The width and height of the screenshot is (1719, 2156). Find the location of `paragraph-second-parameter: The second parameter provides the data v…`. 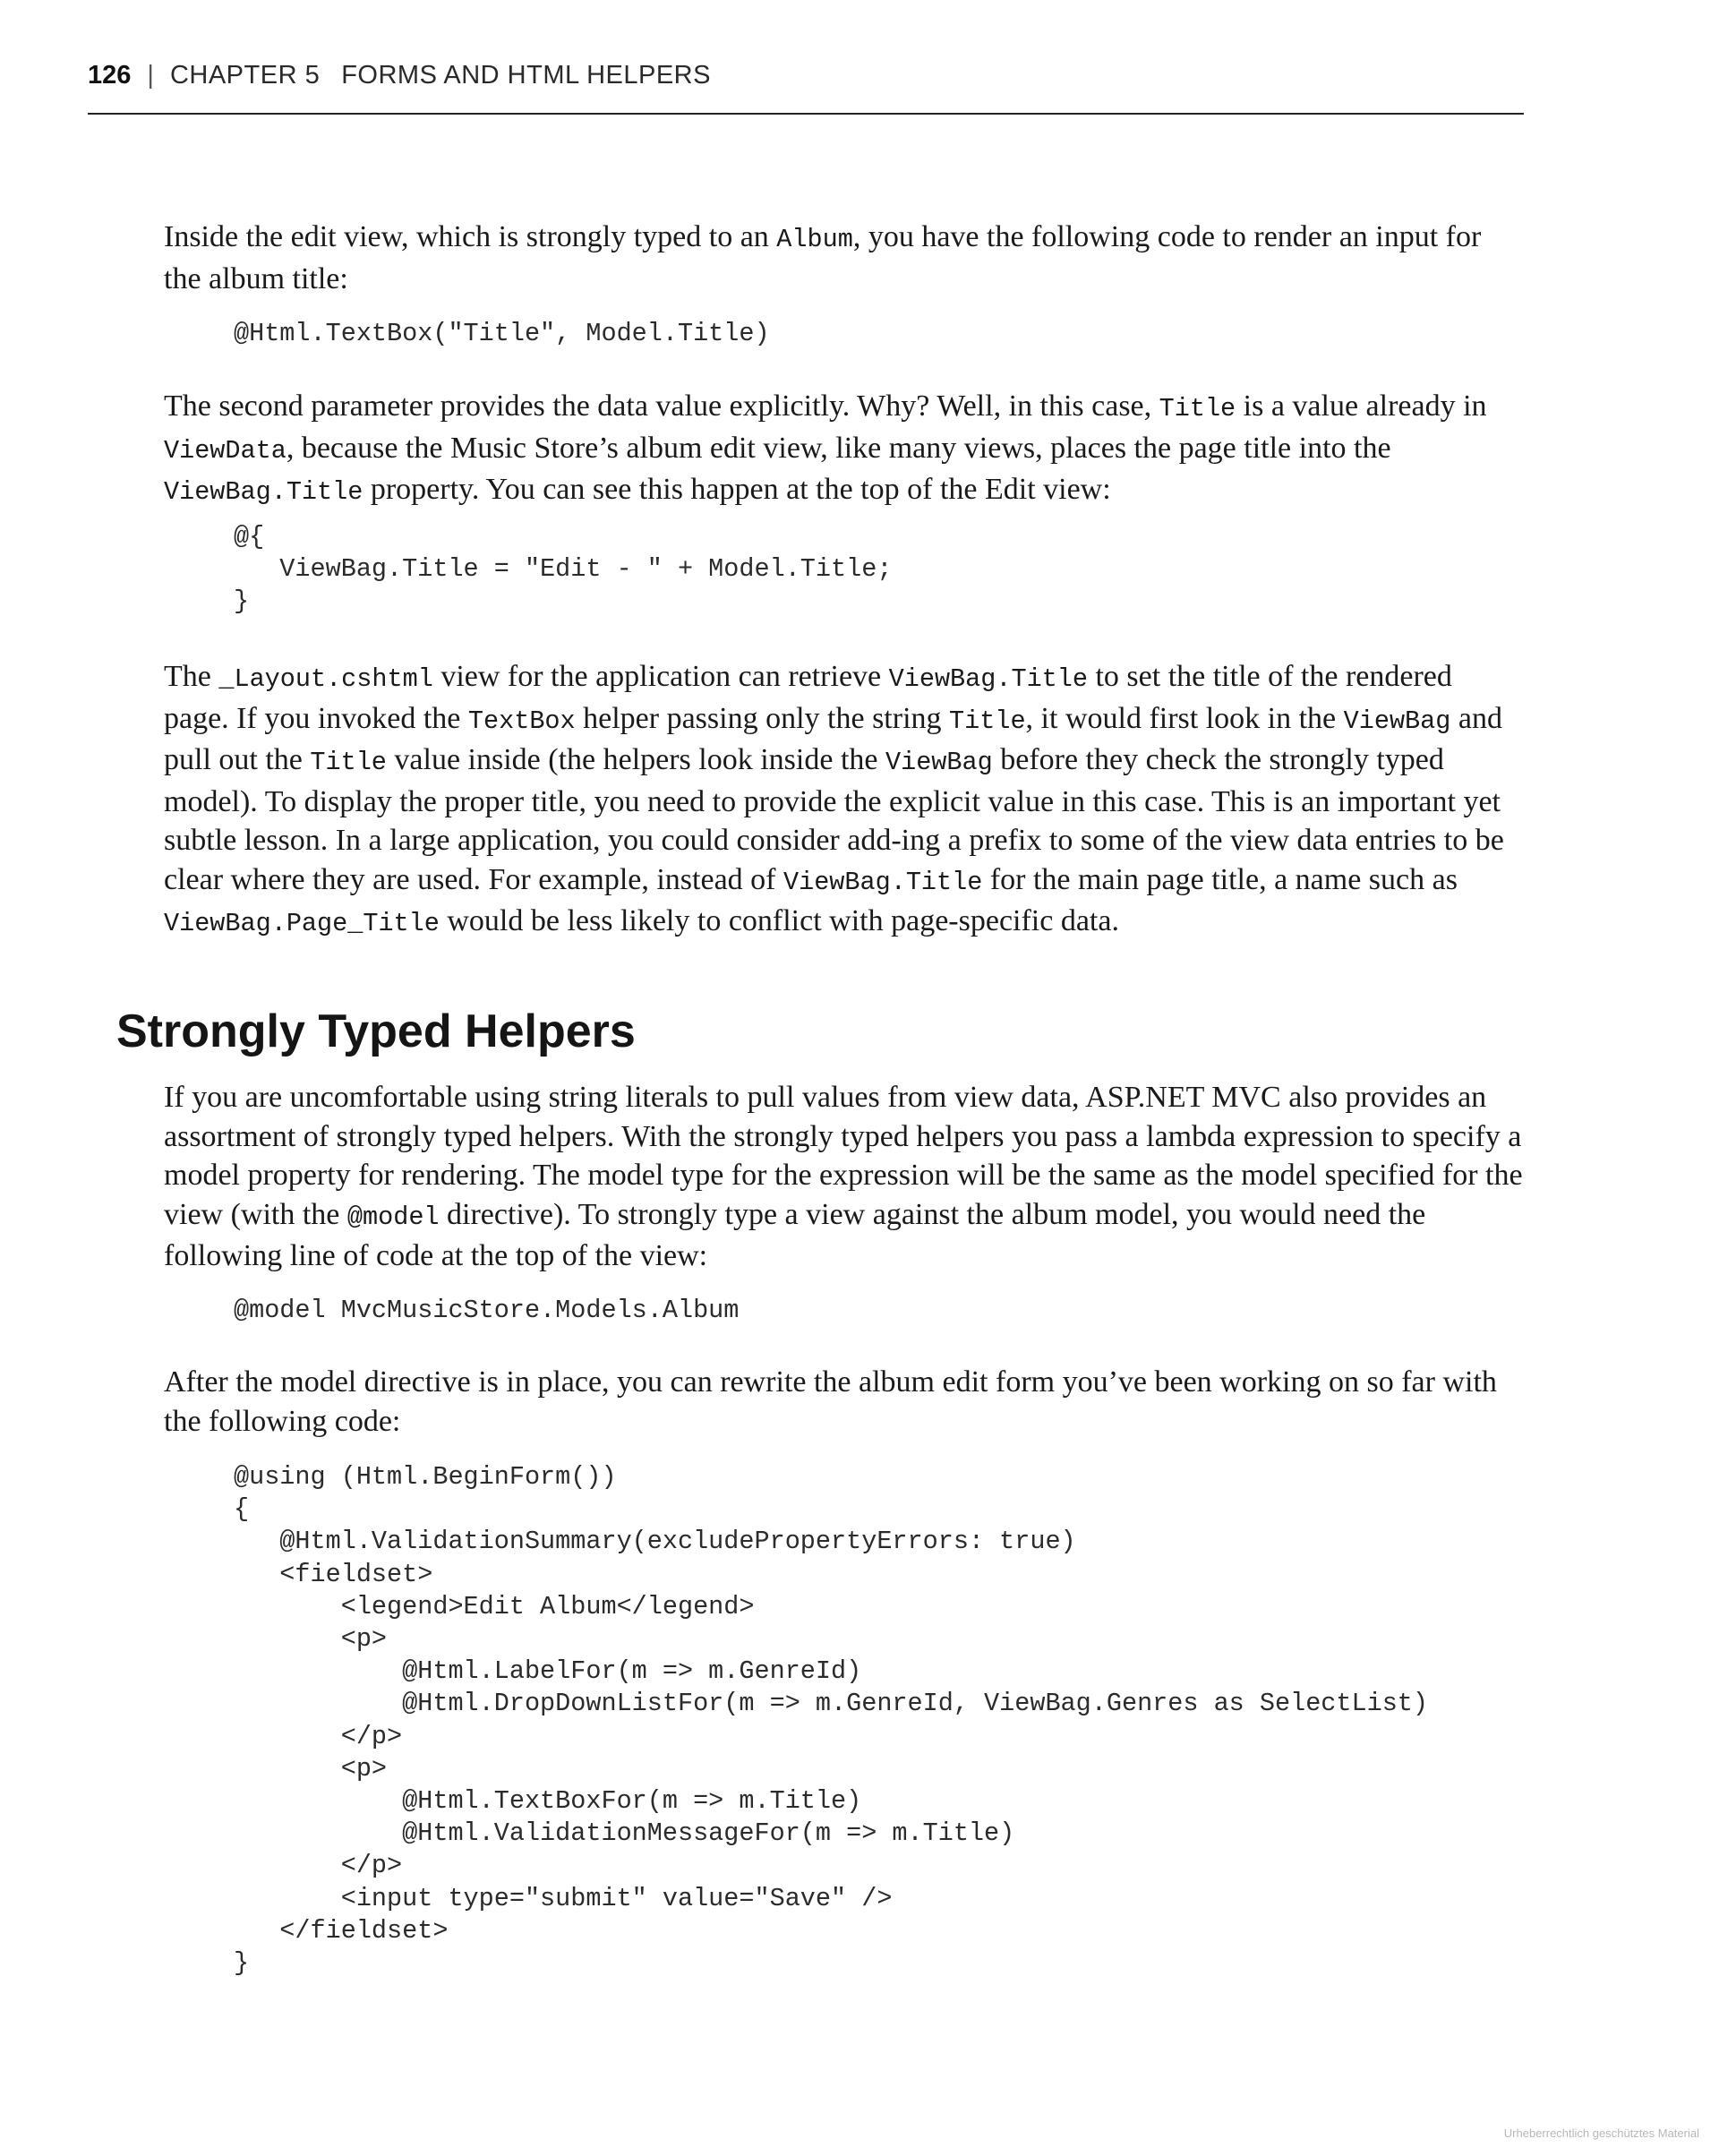

paragraph-second-parameter: The second parameter provides the data v… is located at coordinates (844, 449).